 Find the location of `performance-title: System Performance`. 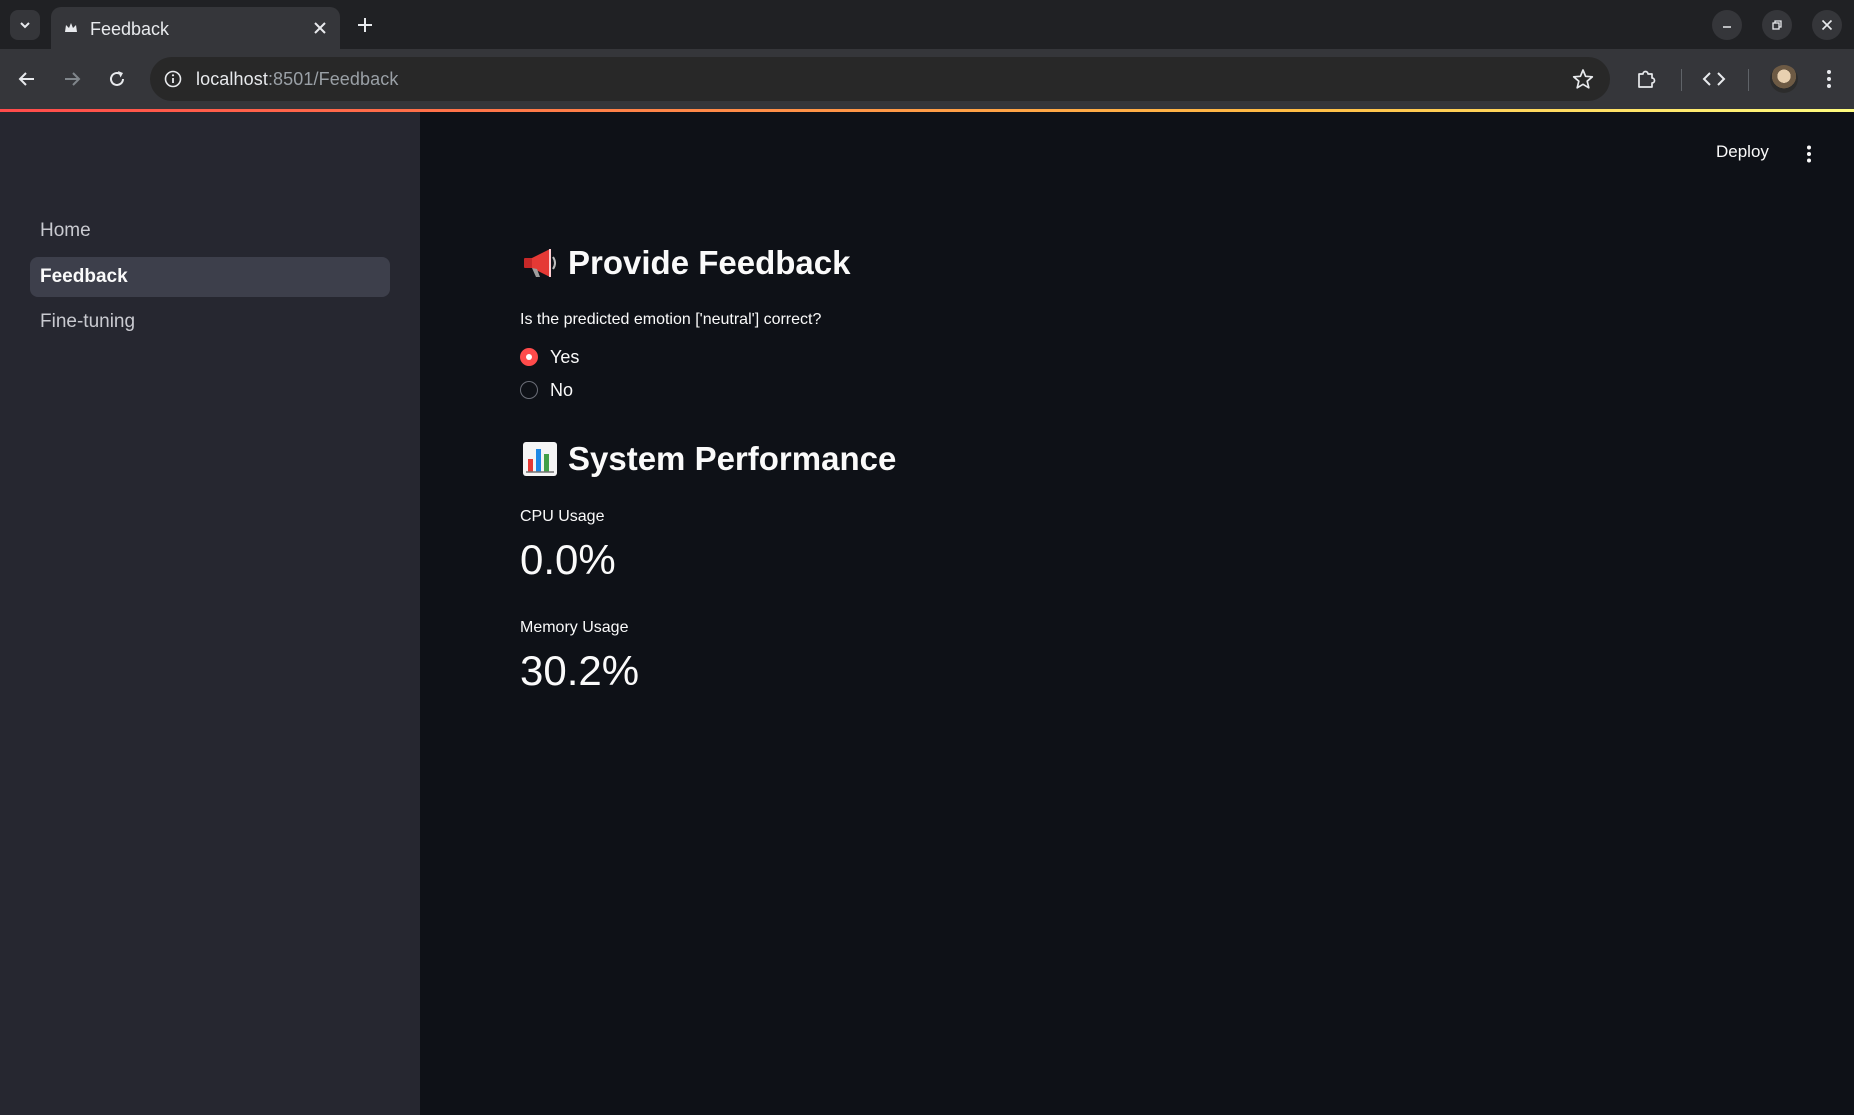

performance-title: System Performance is located at coordinates (732, 458).